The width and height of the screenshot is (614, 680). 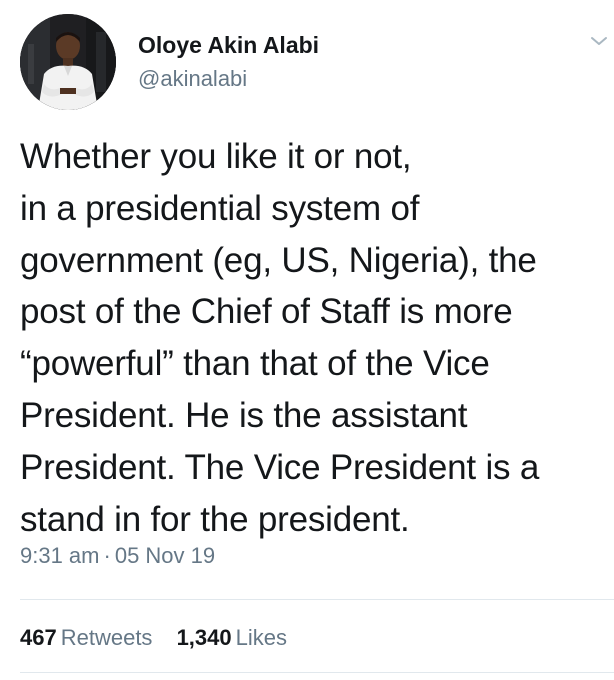 I want to click on profile-photo-icon, so click(x=68, y=62).